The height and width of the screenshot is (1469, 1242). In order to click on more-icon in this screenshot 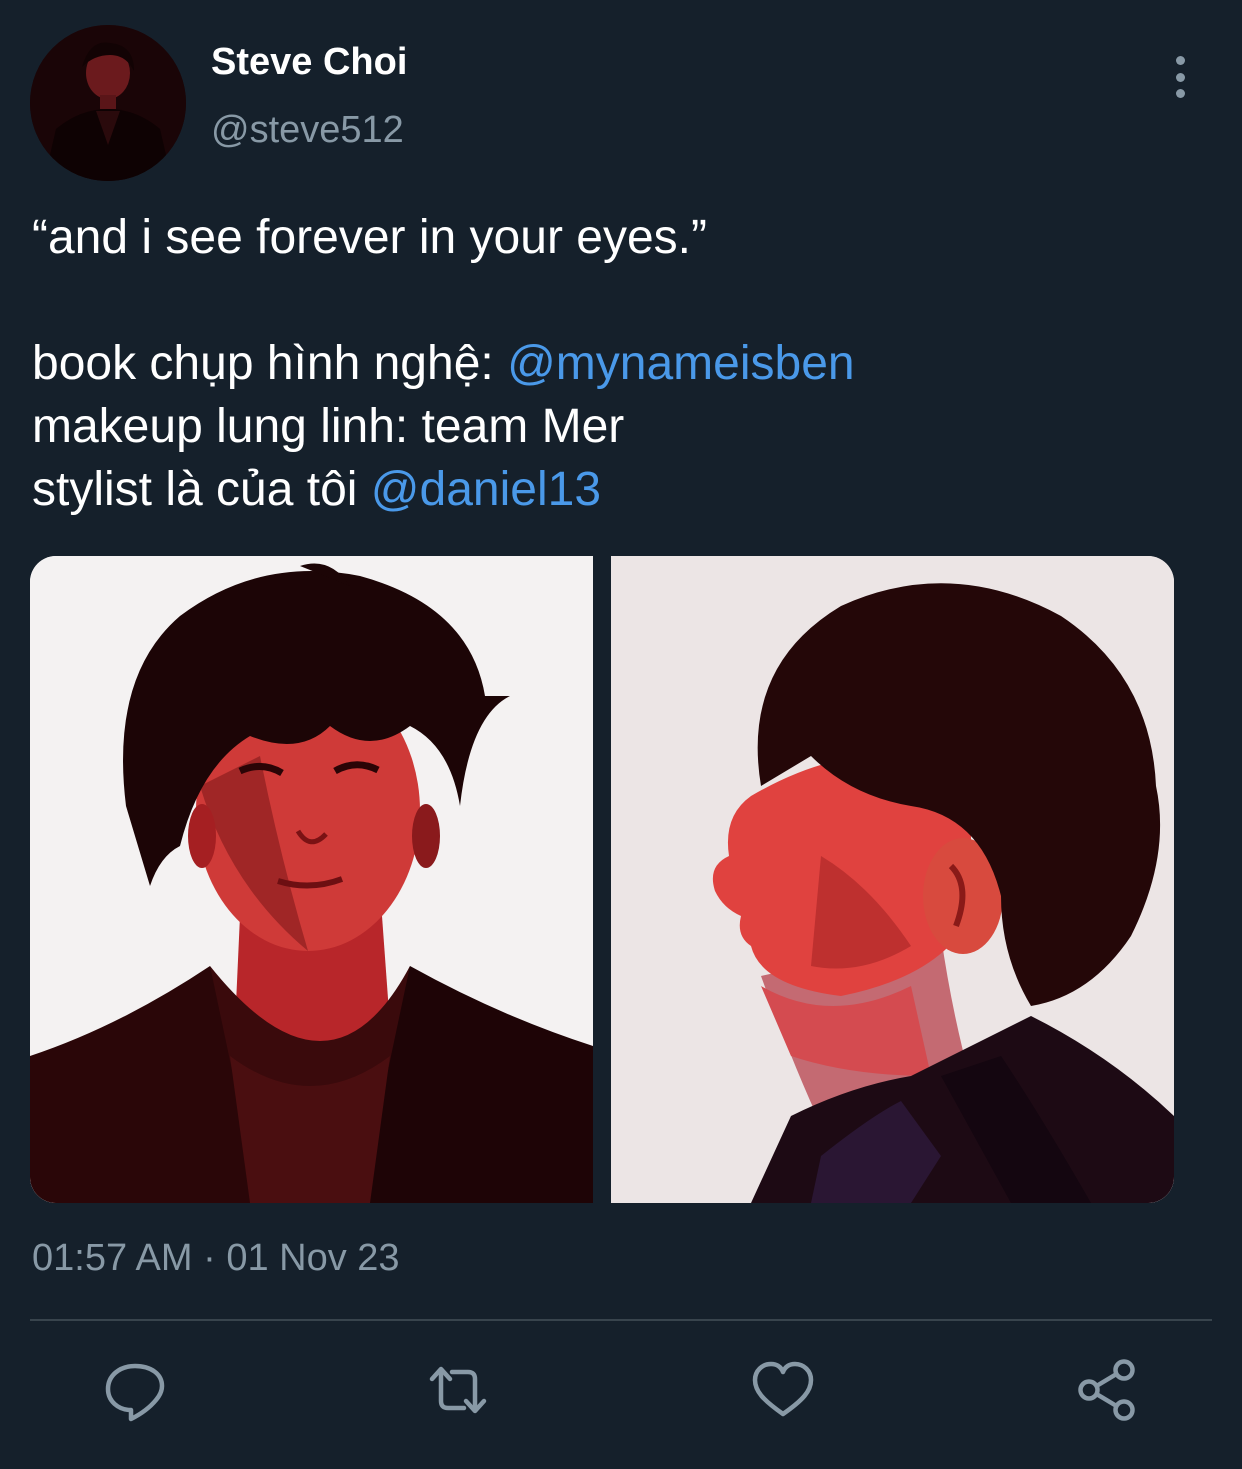, I will do `click(1180, 60)`.